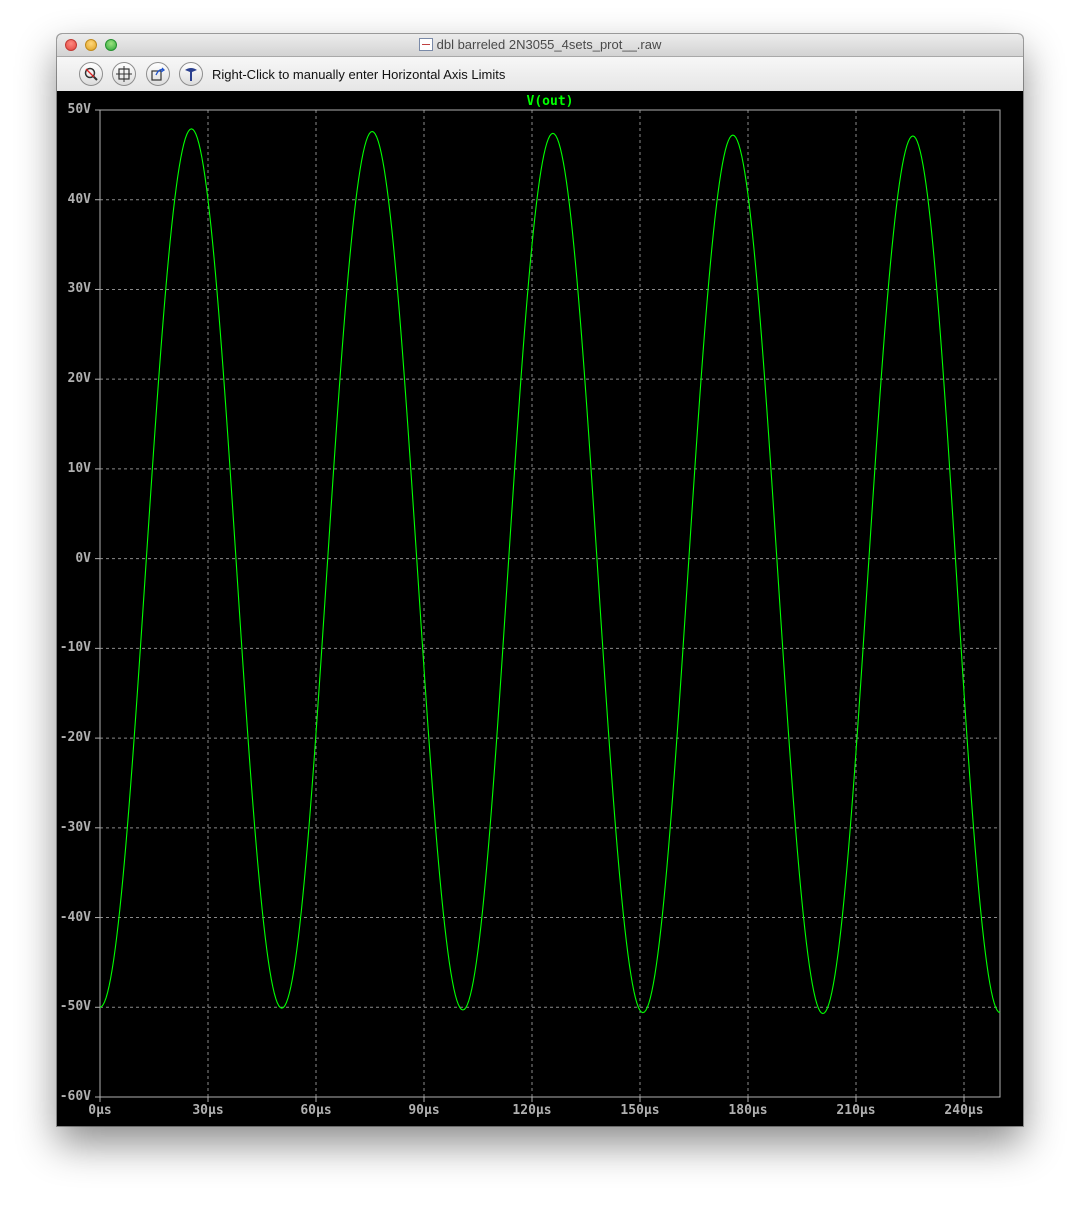 Image resolution: width=1080 pixels, height=1206 pixels. What do you see at coordinates (856, 1110) in the screenshot?
I see `x-tick-label: 210µs` at bounding box center [856, 1110].